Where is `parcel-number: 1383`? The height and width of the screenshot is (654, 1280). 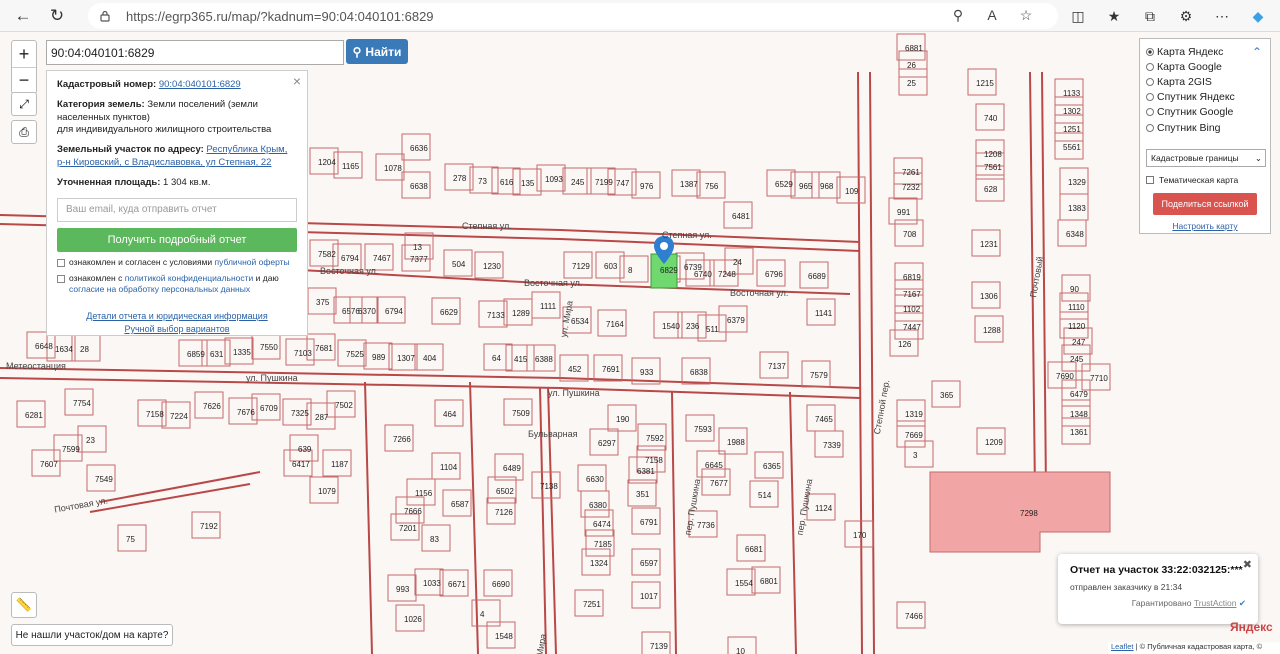 parcel-number: 1383 is located at coordinates (1077, 208).